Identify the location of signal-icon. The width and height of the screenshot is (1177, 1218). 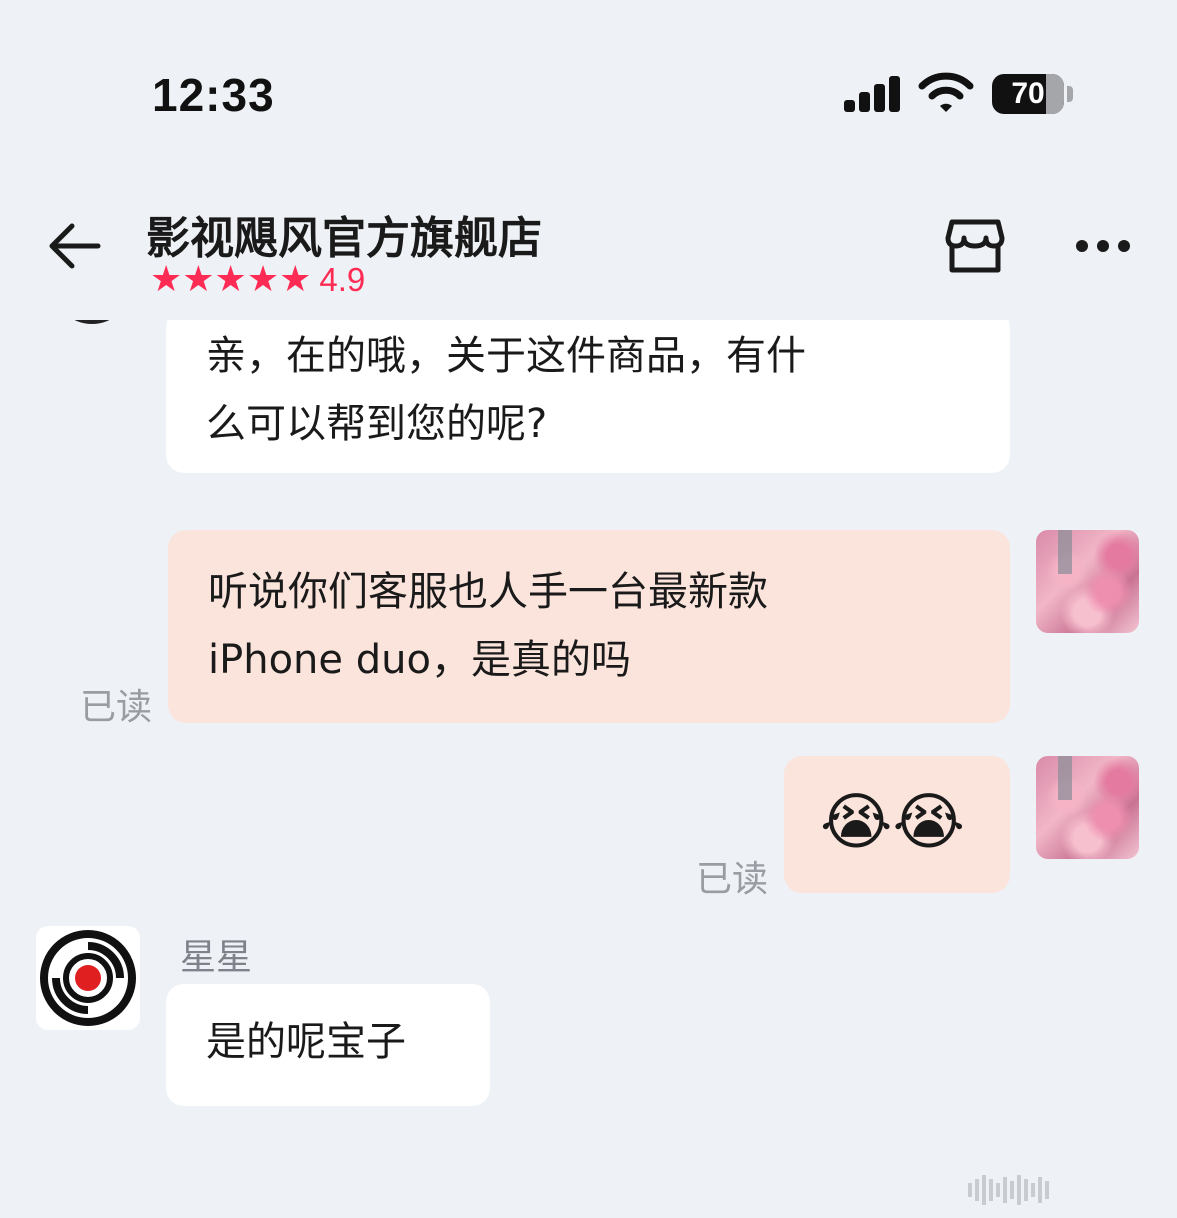
(873, 94).